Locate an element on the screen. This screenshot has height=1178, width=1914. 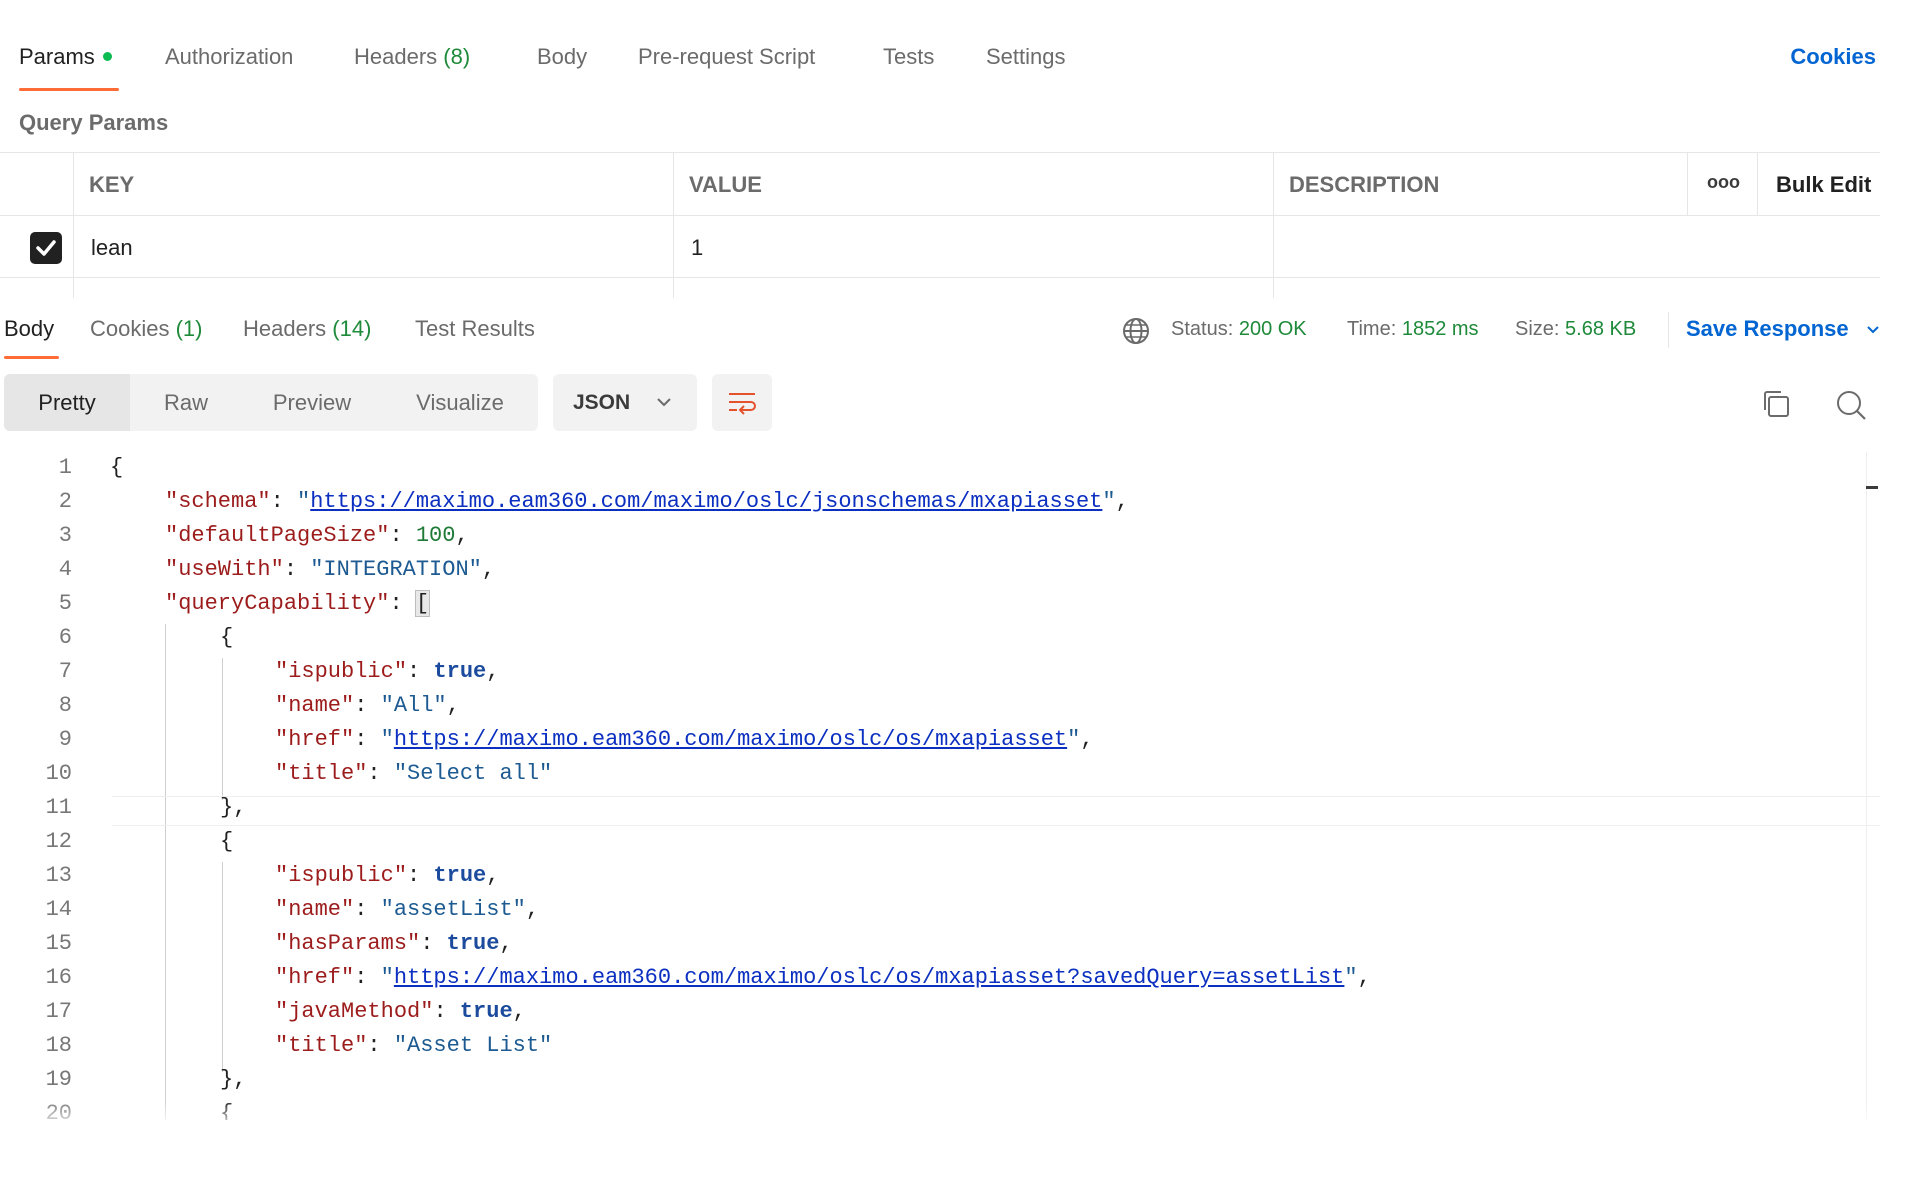
response-tab-test-results: Test Results is located at coordinates (475, 329).